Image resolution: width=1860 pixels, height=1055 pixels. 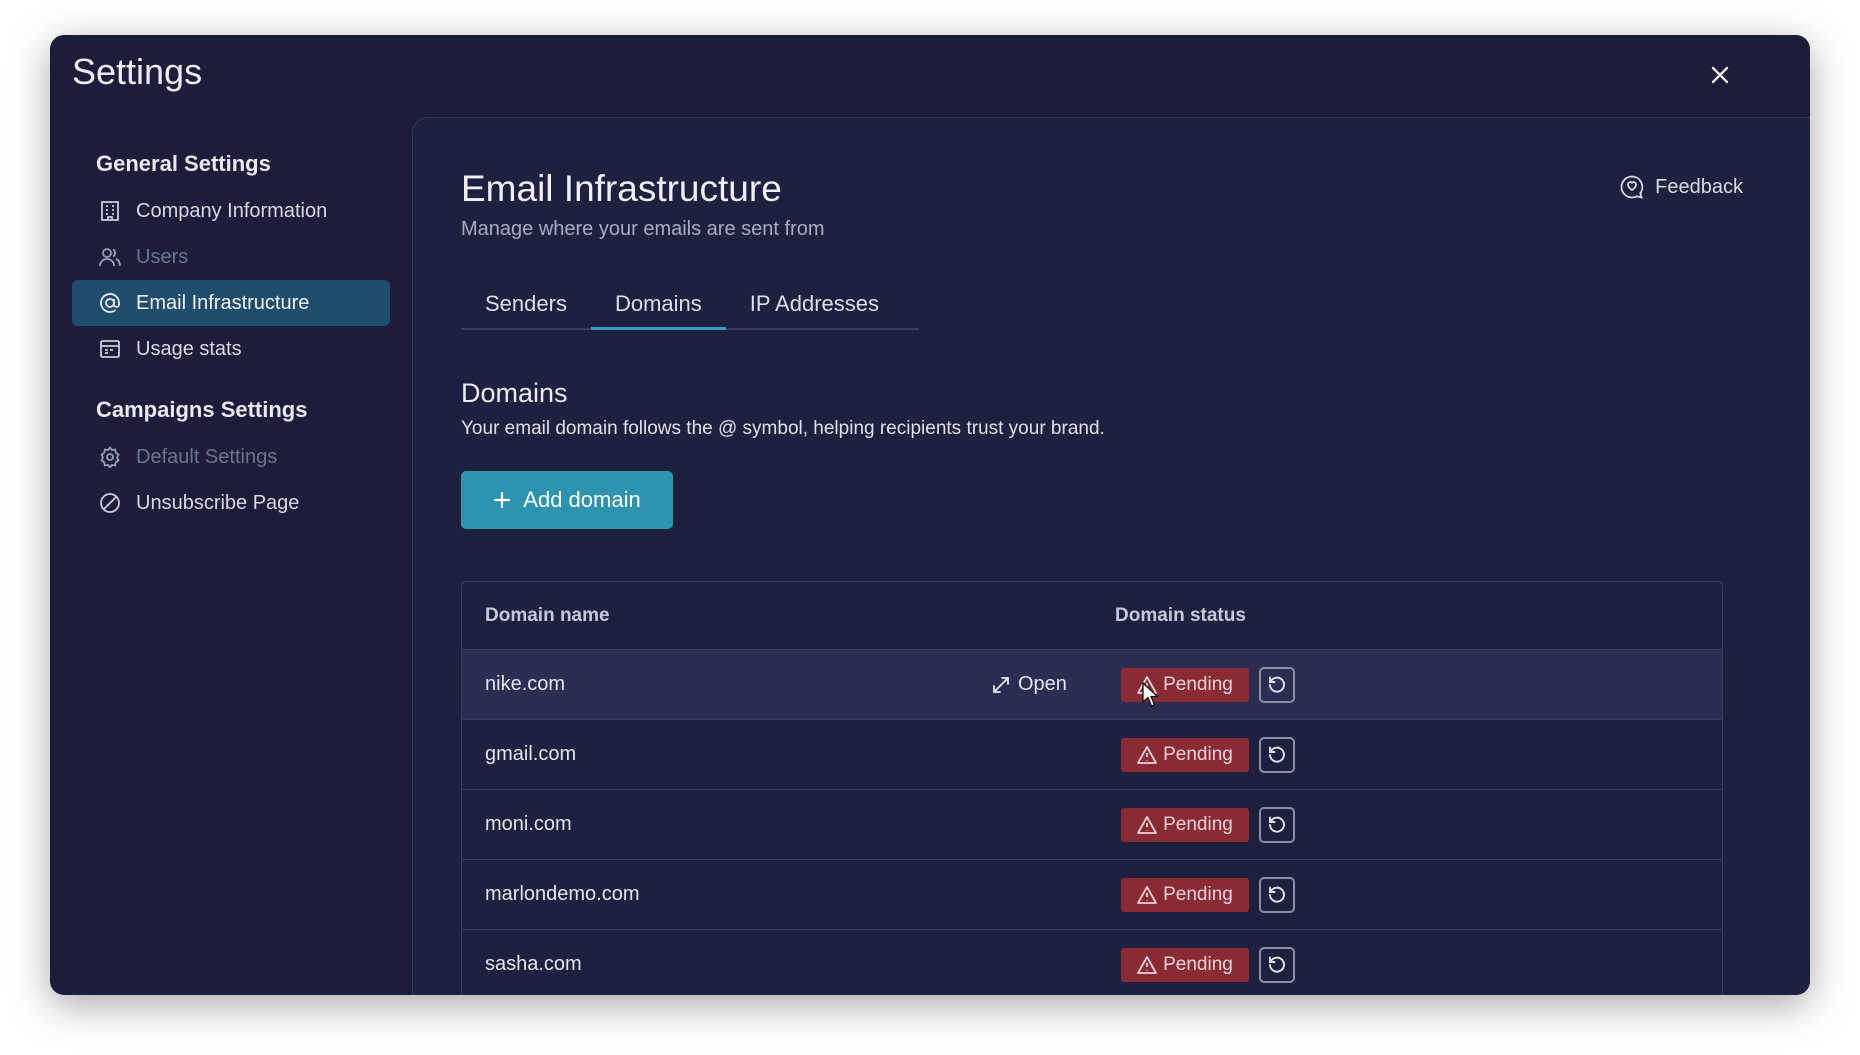 I want to click on sidebar-item-company-information: Company Information, so click(x=231, y=211).